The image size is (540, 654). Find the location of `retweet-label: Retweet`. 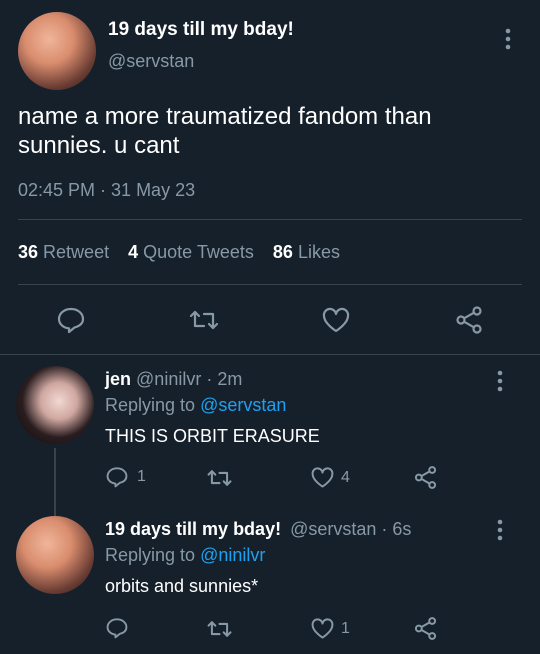

retweet-label: Retweet is located at coordinates (76, 252).